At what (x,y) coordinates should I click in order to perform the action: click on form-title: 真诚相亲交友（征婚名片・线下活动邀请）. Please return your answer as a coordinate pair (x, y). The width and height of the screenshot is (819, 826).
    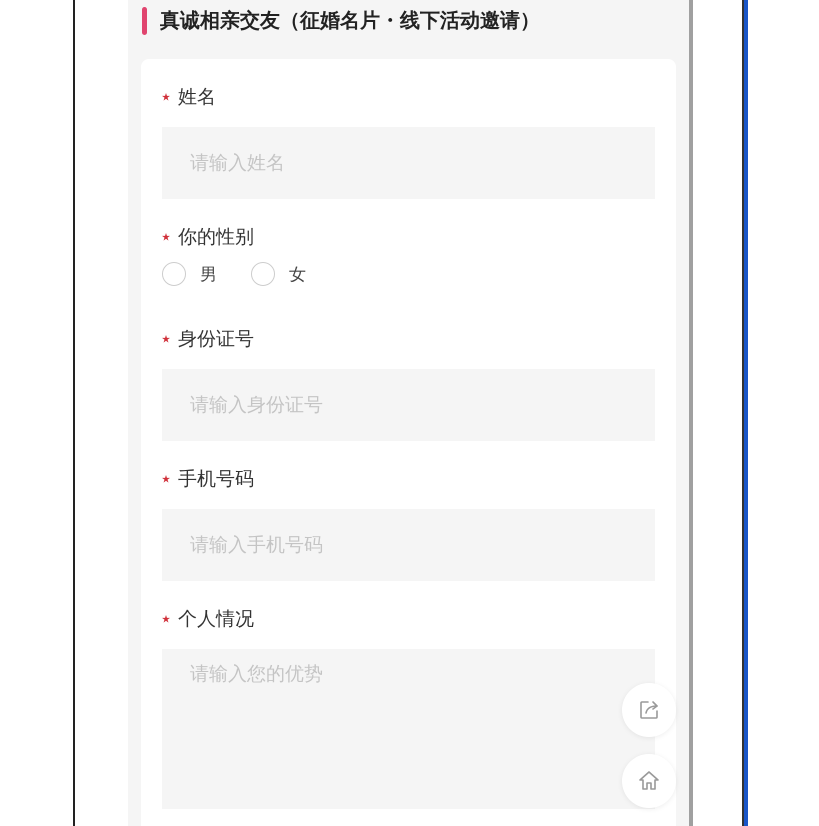
    Looking at the image, I should click on (350, 20).